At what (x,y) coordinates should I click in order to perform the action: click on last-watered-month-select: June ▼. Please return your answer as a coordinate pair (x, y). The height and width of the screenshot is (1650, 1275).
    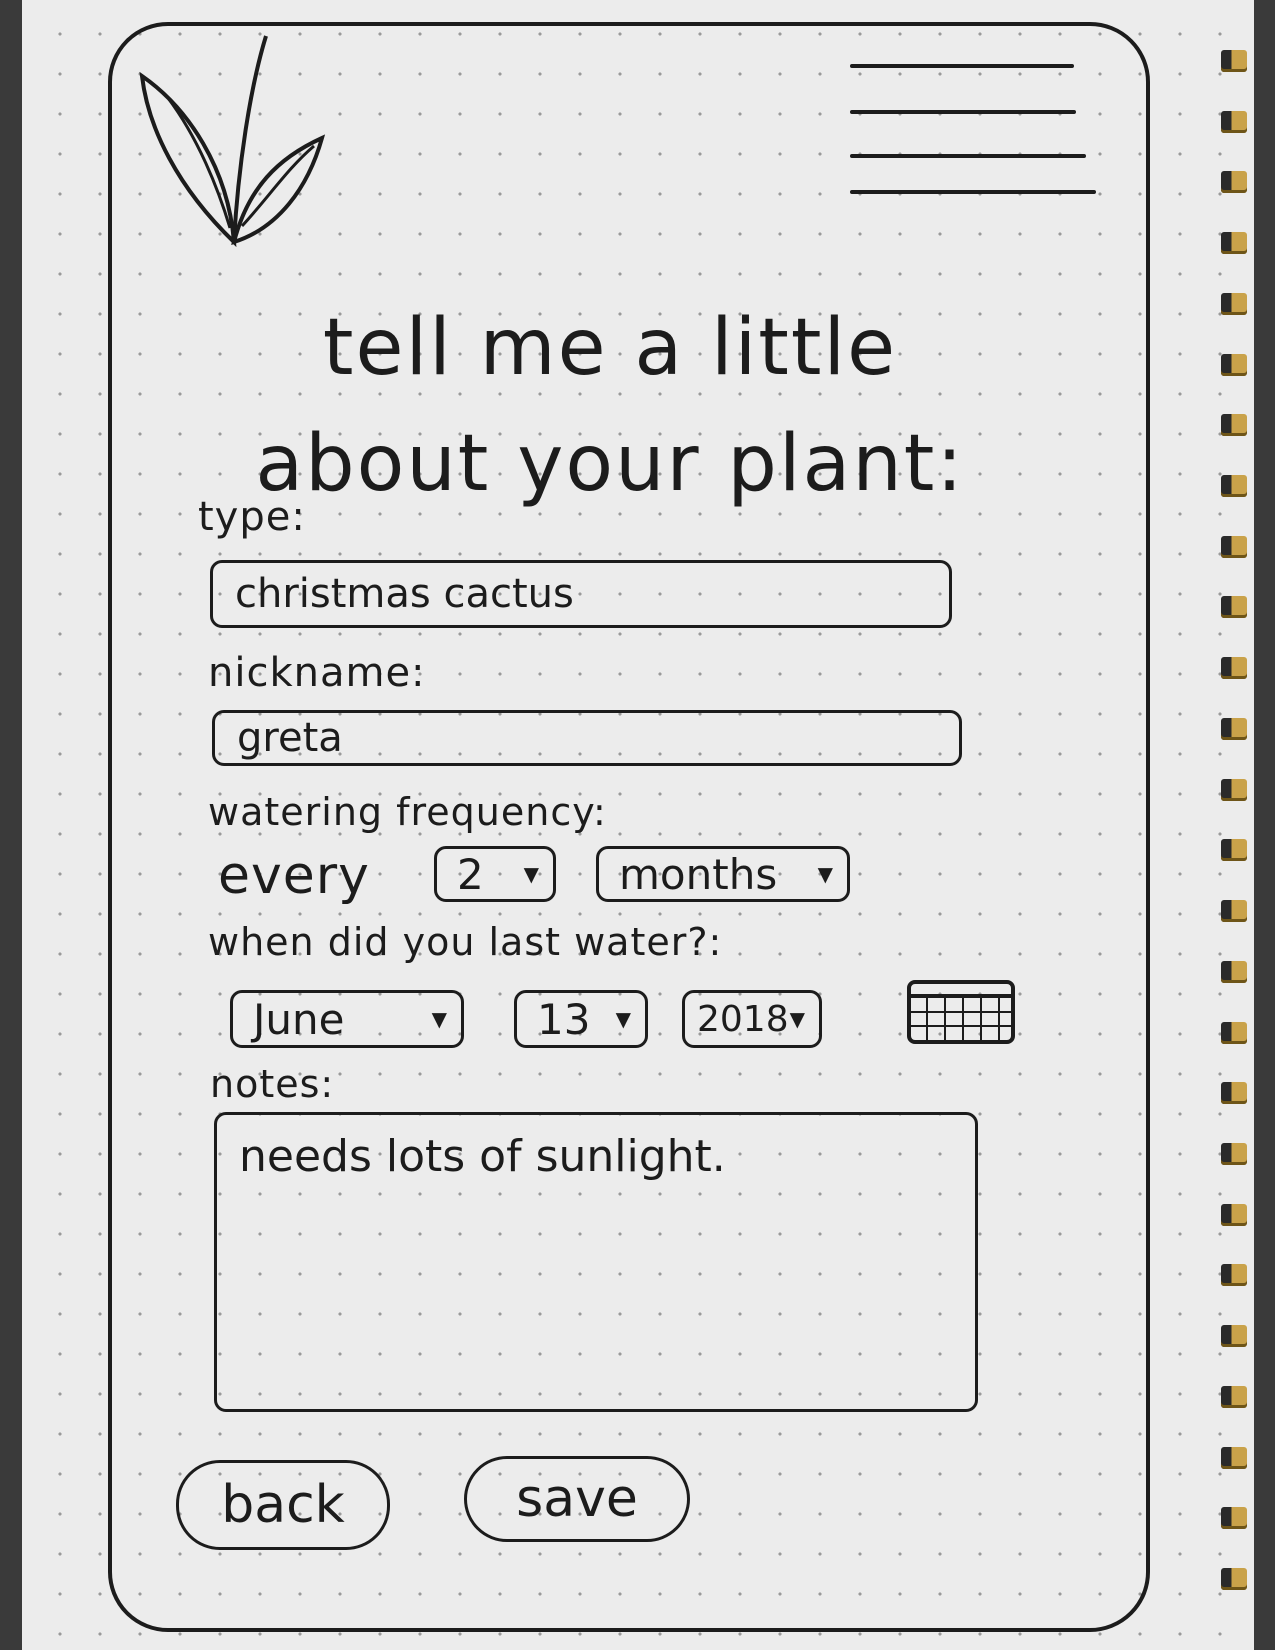
    Looking at the image, I should click on (347, 1019).